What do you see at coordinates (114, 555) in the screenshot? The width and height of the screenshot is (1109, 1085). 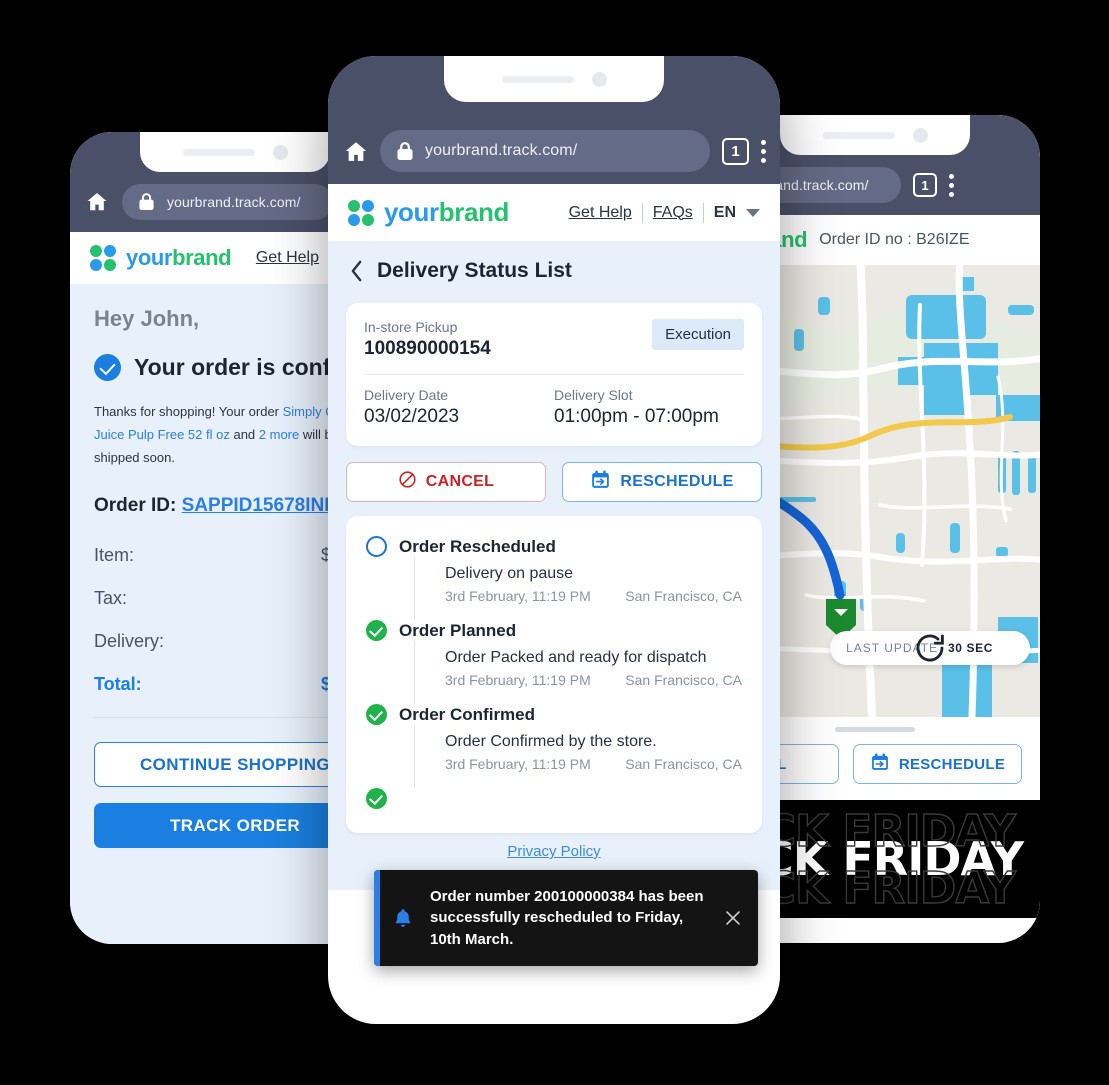 I see `cost-label: Item:` at bounding box center [114, 555].